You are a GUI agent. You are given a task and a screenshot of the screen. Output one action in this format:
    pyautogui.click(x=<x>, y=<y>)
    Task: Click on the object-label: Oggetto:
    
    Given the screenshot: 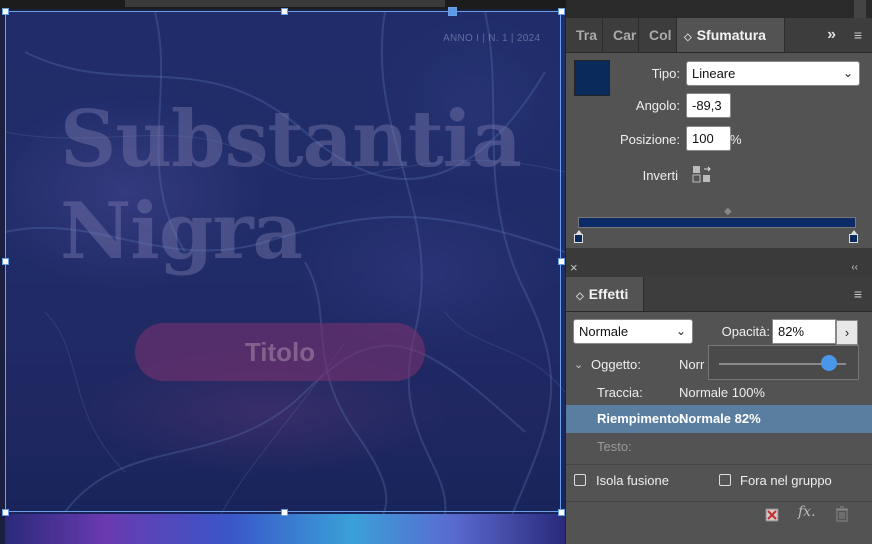 What is the action you would take?
    pyautogui.click(x=616, y=364)
    